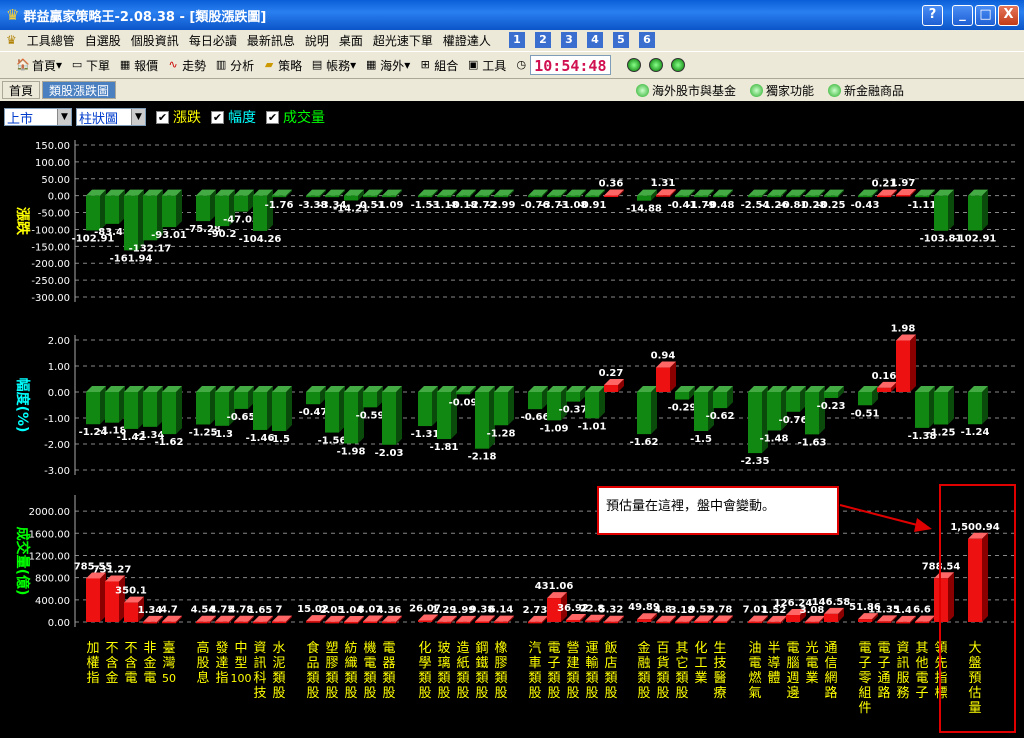 This screenshot has width=1024, height=738. Describe the element at coordinates (620, 40) in the screenshot. I see `screen-5-button: 5` at that location.